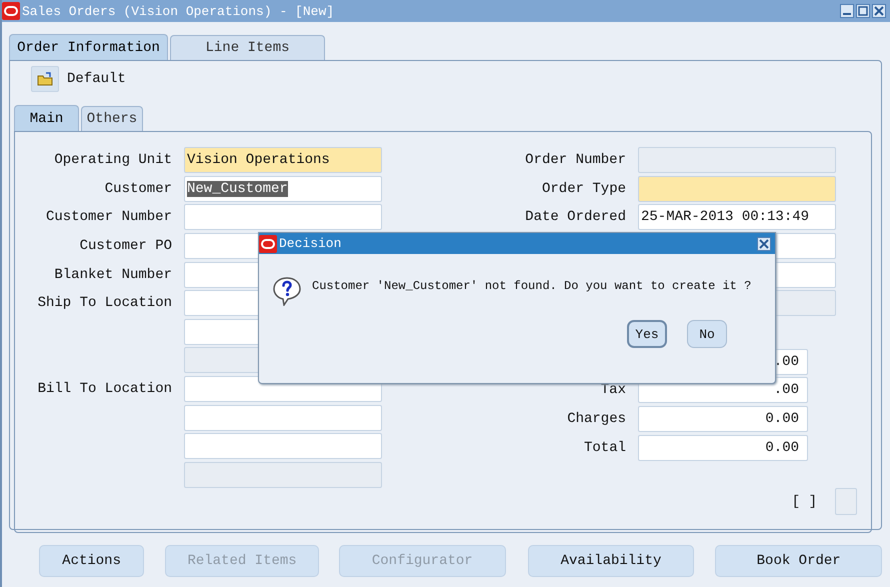 This screenshot has width=890, height=587. I want to click on question-icon, so click(287, 291).